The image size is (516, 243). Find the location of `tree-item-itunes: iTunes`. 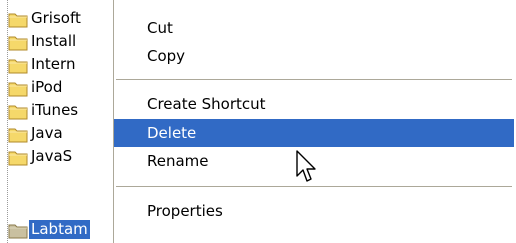

tree-item-itunes: iTunes is located at coordinates (44, 110).